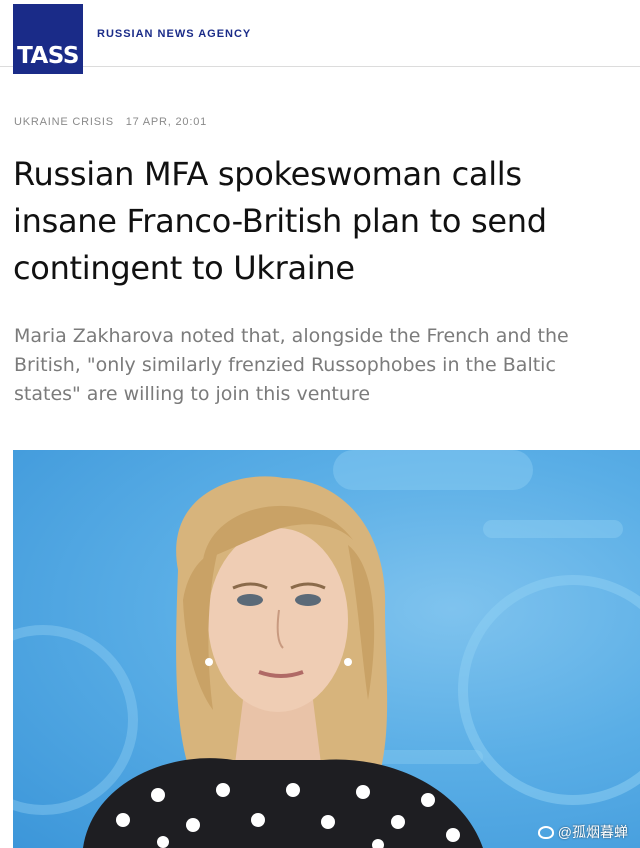 The width and height of the screenshot is (640, 848). I want to click on category-link: UKRAINE CRISIS, so click(64, 122).